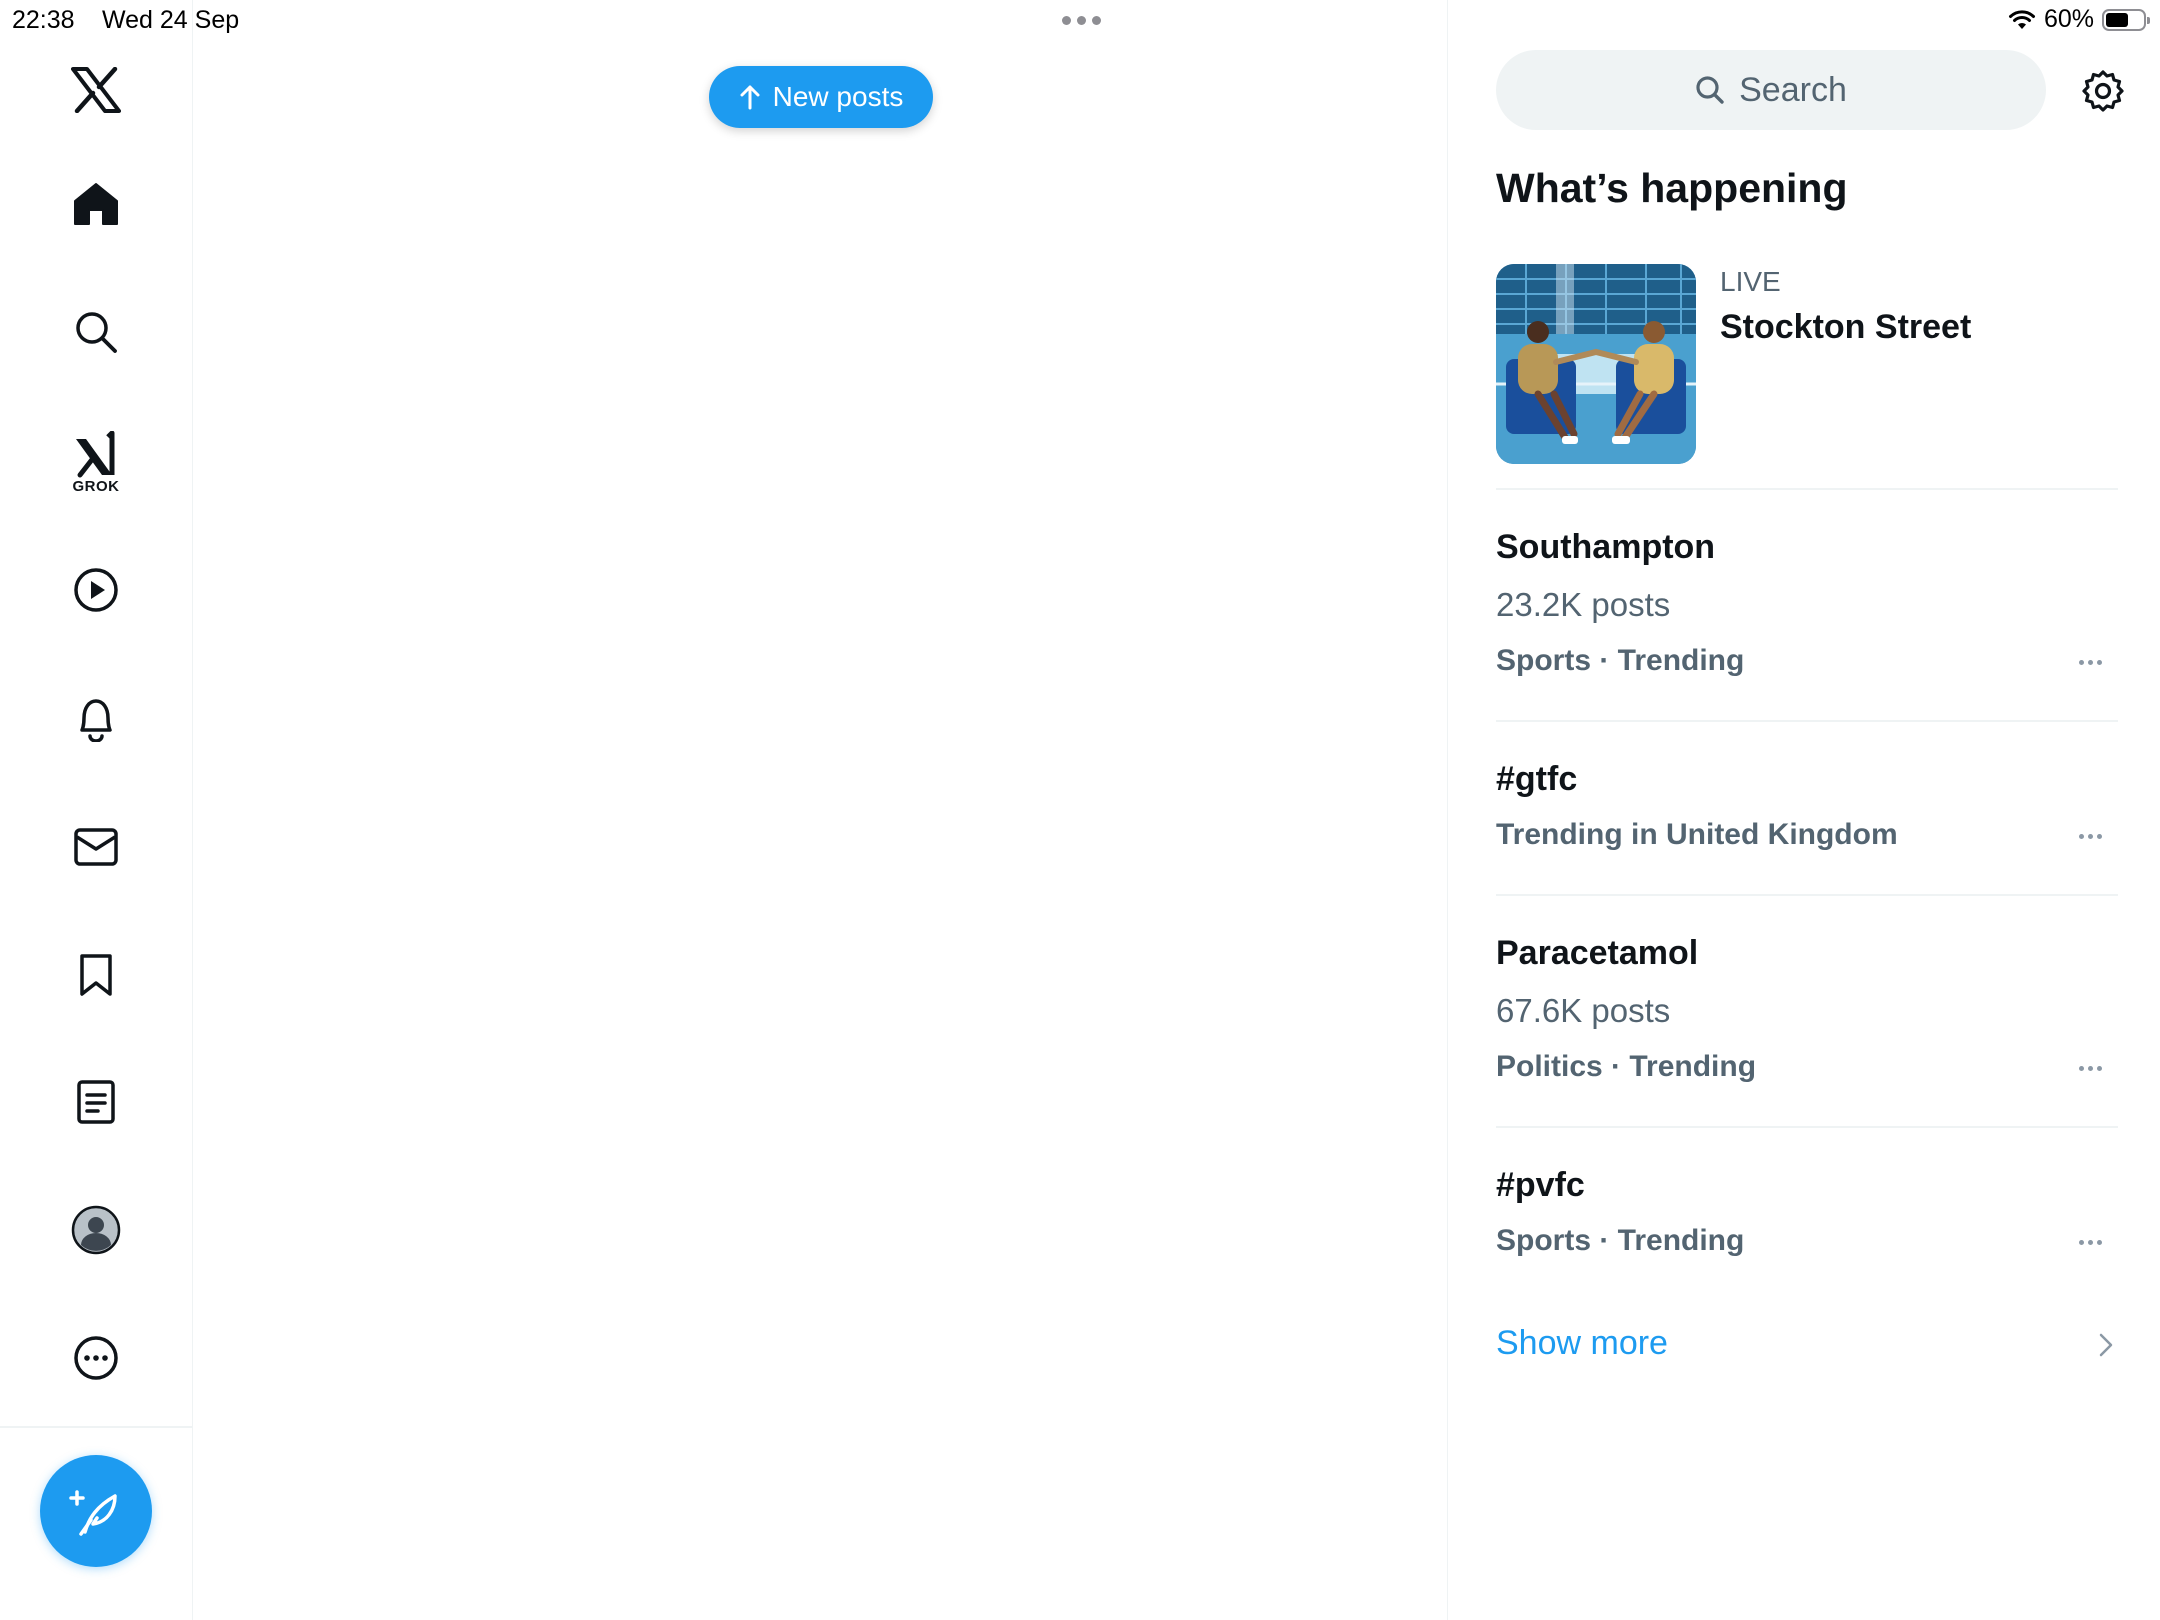  I want to click on home-icon, so click(96, 204).